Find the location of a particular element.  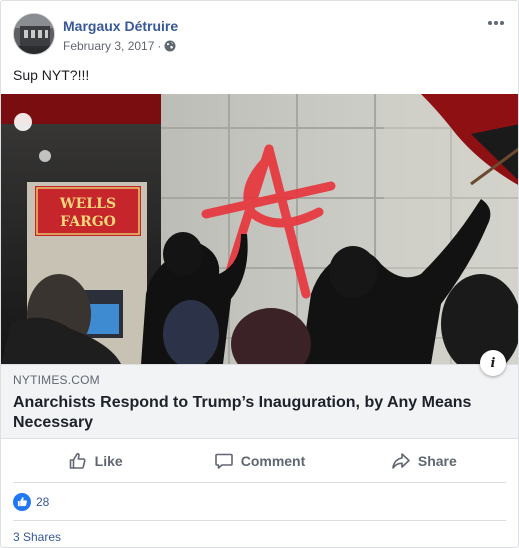

bank-sign-line-1: WELLS is located at coordinates (87, 204).